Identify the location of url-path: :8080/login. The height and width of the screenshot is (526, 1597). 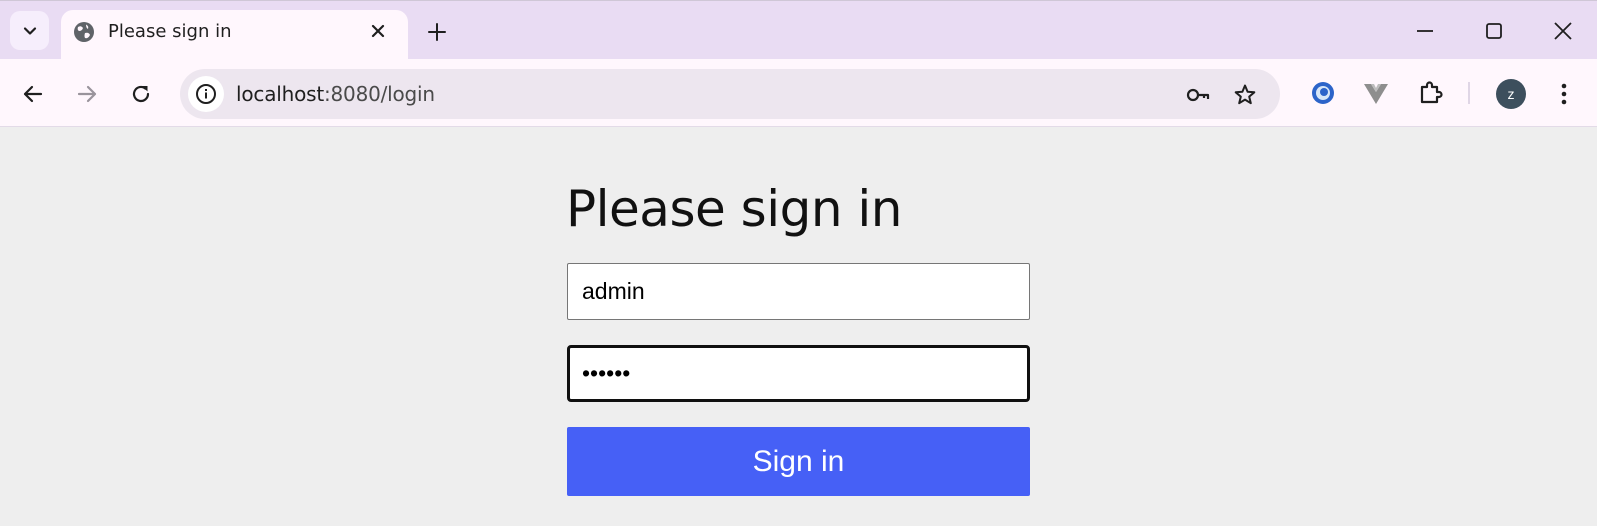
(379, 94).